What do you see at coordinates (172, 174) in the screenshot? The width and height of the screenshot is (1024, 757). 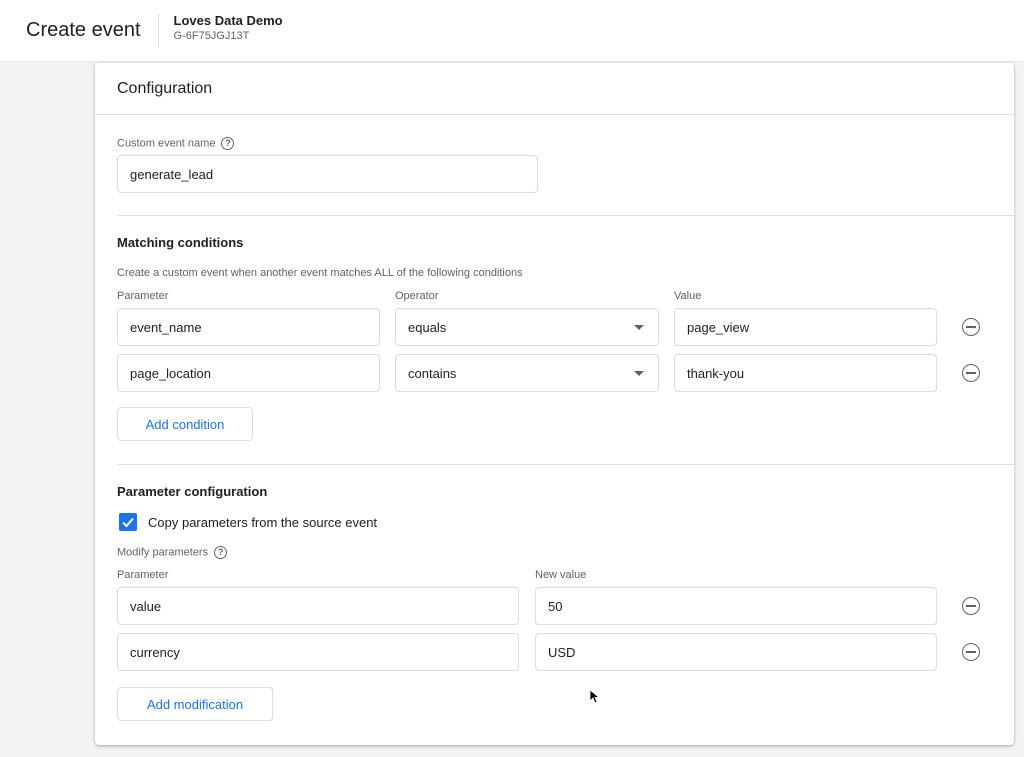 I see `custom-event-name-value: generate_lead` at bounding box center [172, 174].